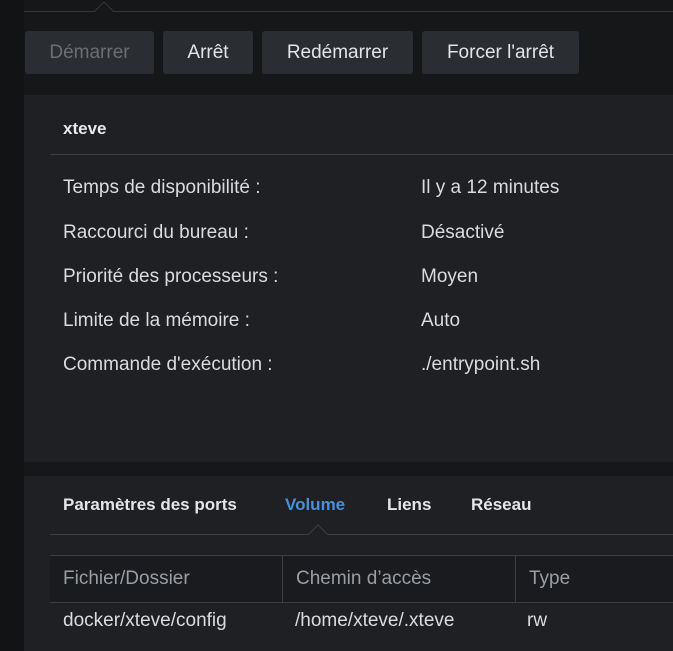 This screenshot has height=651, width=673. What do you see at coordinates (398, 579) in the screenshot?
I see `column-header-mount-path: Chemin d’accès` at bounding box center [398, 579].